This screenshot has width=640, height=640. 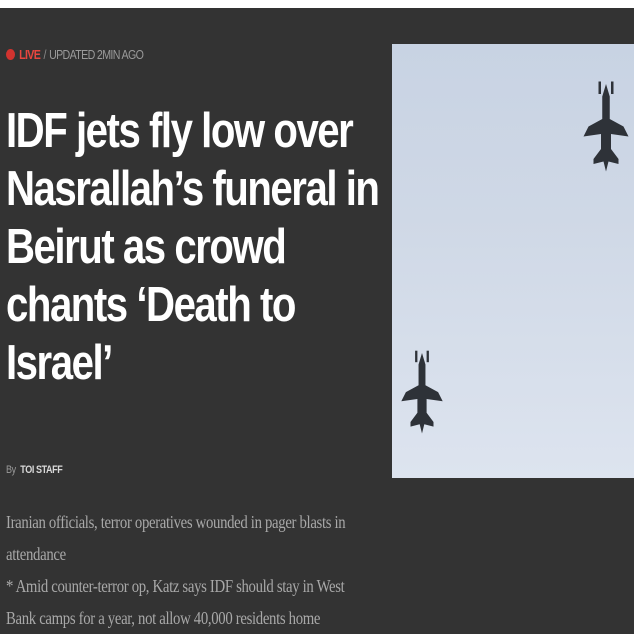 I want to click on byline-prefix: By, so click(x=11, y=470).